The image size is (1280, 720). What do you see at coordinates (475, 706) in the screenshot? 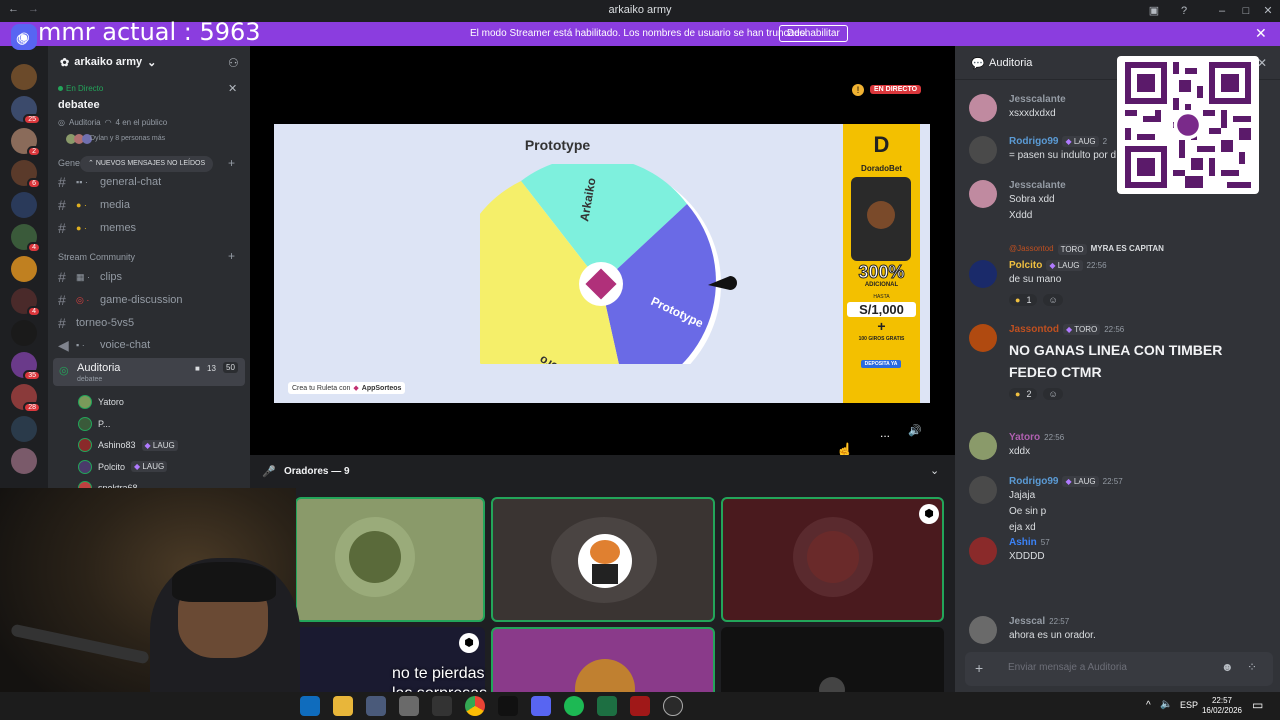
I see `chrome-icon` at bounding box center [475, 706].